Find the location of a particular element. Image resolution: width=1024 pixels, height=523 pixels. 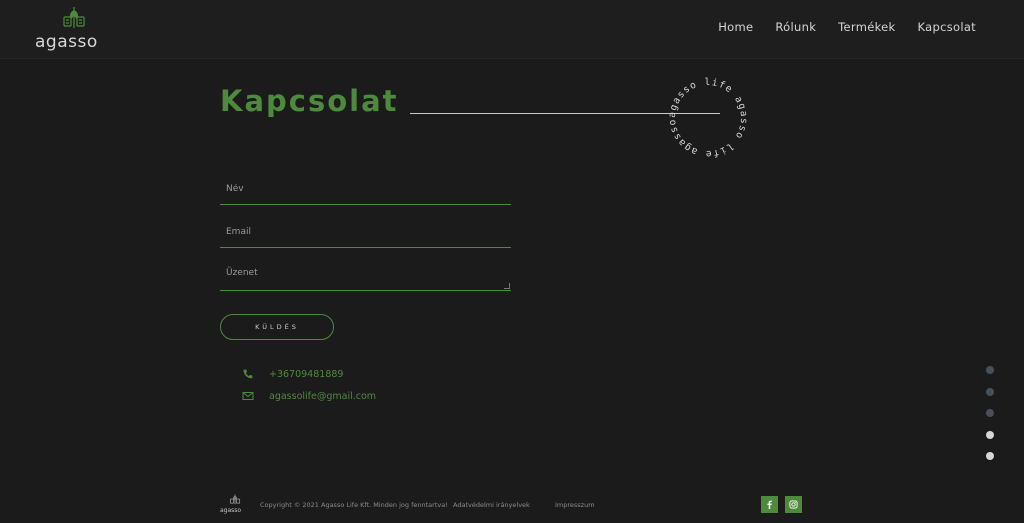

site-logo: agasso is located at coordinates (74, 29).